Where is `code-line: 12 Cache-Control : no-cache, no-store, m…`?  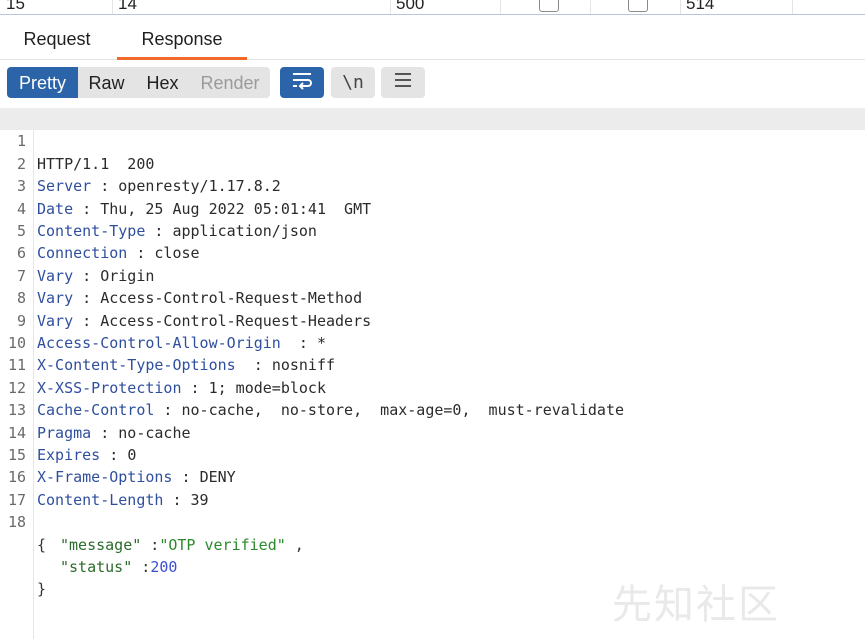
code-line: 12 Cache-Control : no-cache, no-store, m… is located at coordinates (432, 386).